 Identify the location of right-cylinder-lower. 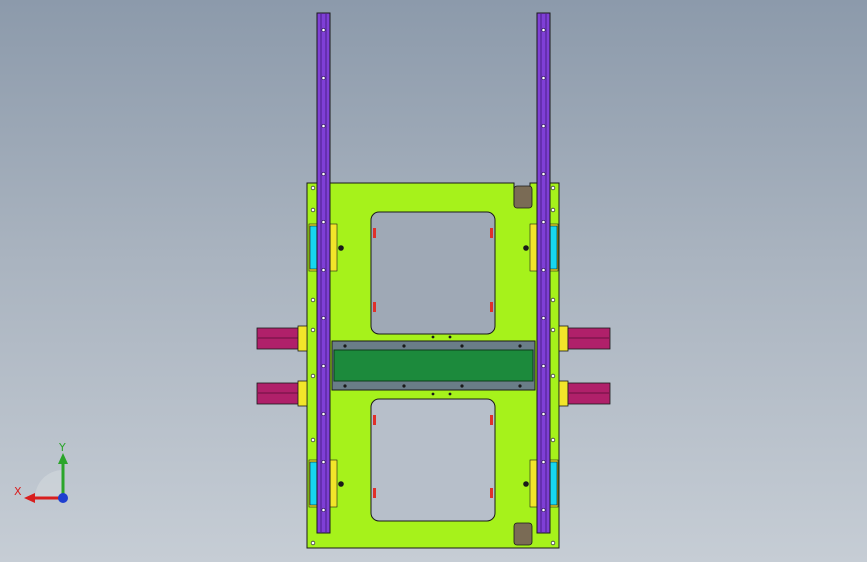
(584, 393).